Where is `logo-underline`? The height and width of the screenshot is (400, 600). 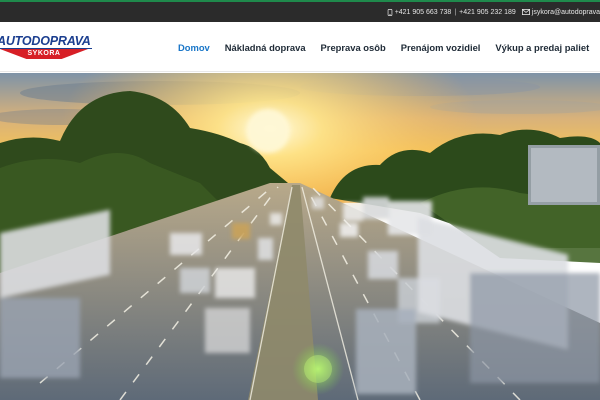 logo-underline is located at coordinates (46, 48).